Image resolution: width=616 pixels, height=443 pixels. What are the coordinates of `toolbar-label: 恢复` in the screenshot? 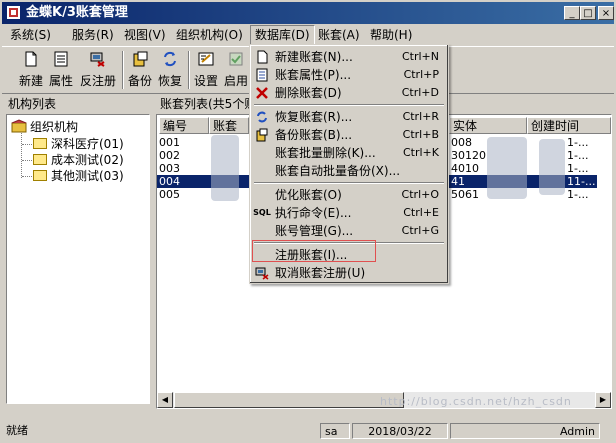 It's located at (169, 81).